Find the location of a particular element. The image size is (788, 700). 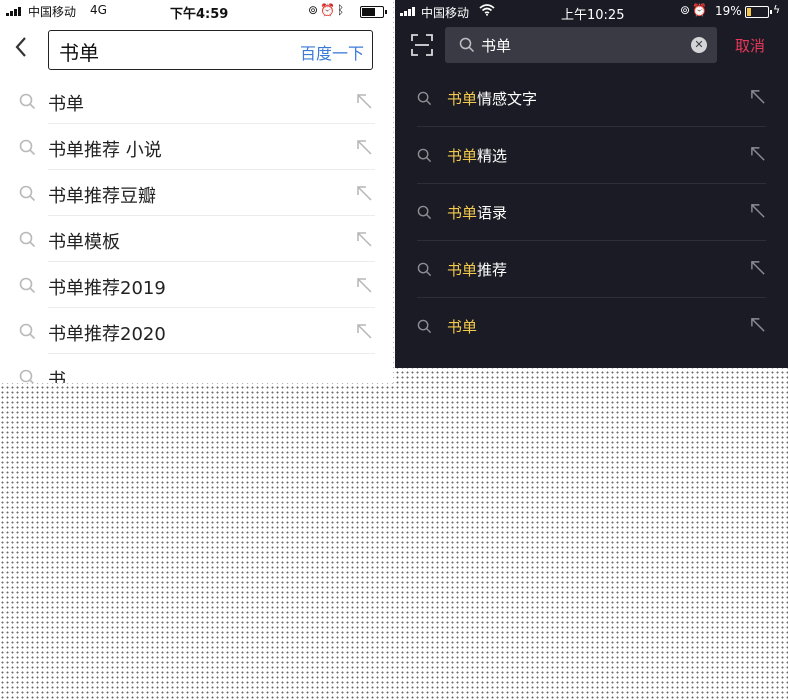

search-box: 书单 ✕ is located at coordinates (581, 45).